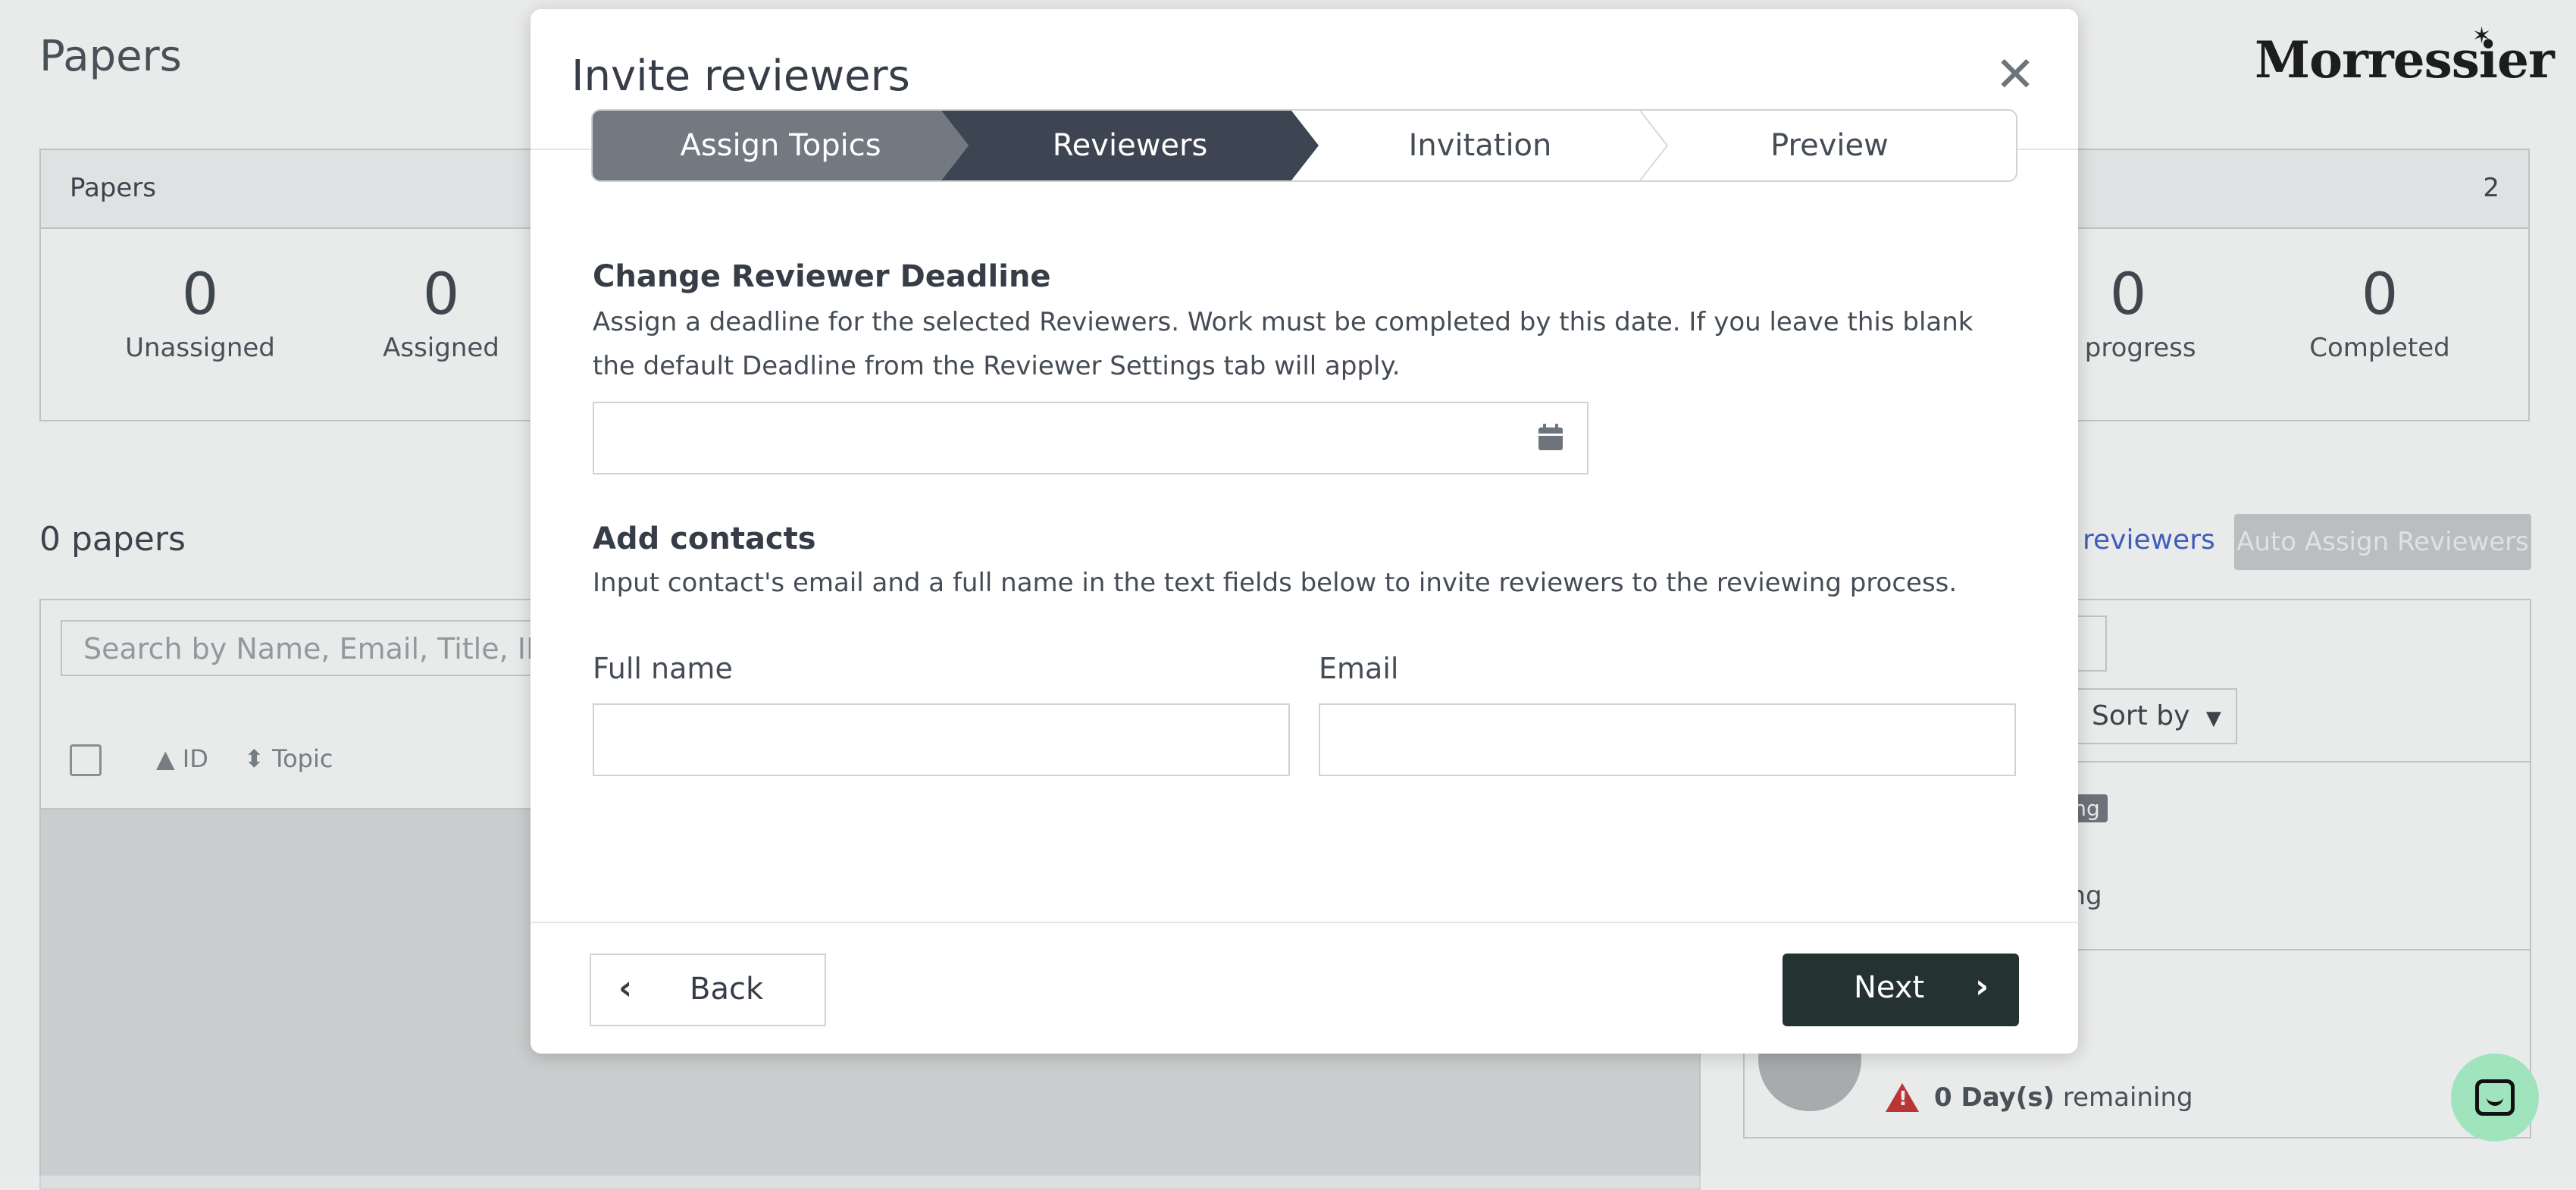  I want to click on chat-launcher-button, so click(2495, 1097).